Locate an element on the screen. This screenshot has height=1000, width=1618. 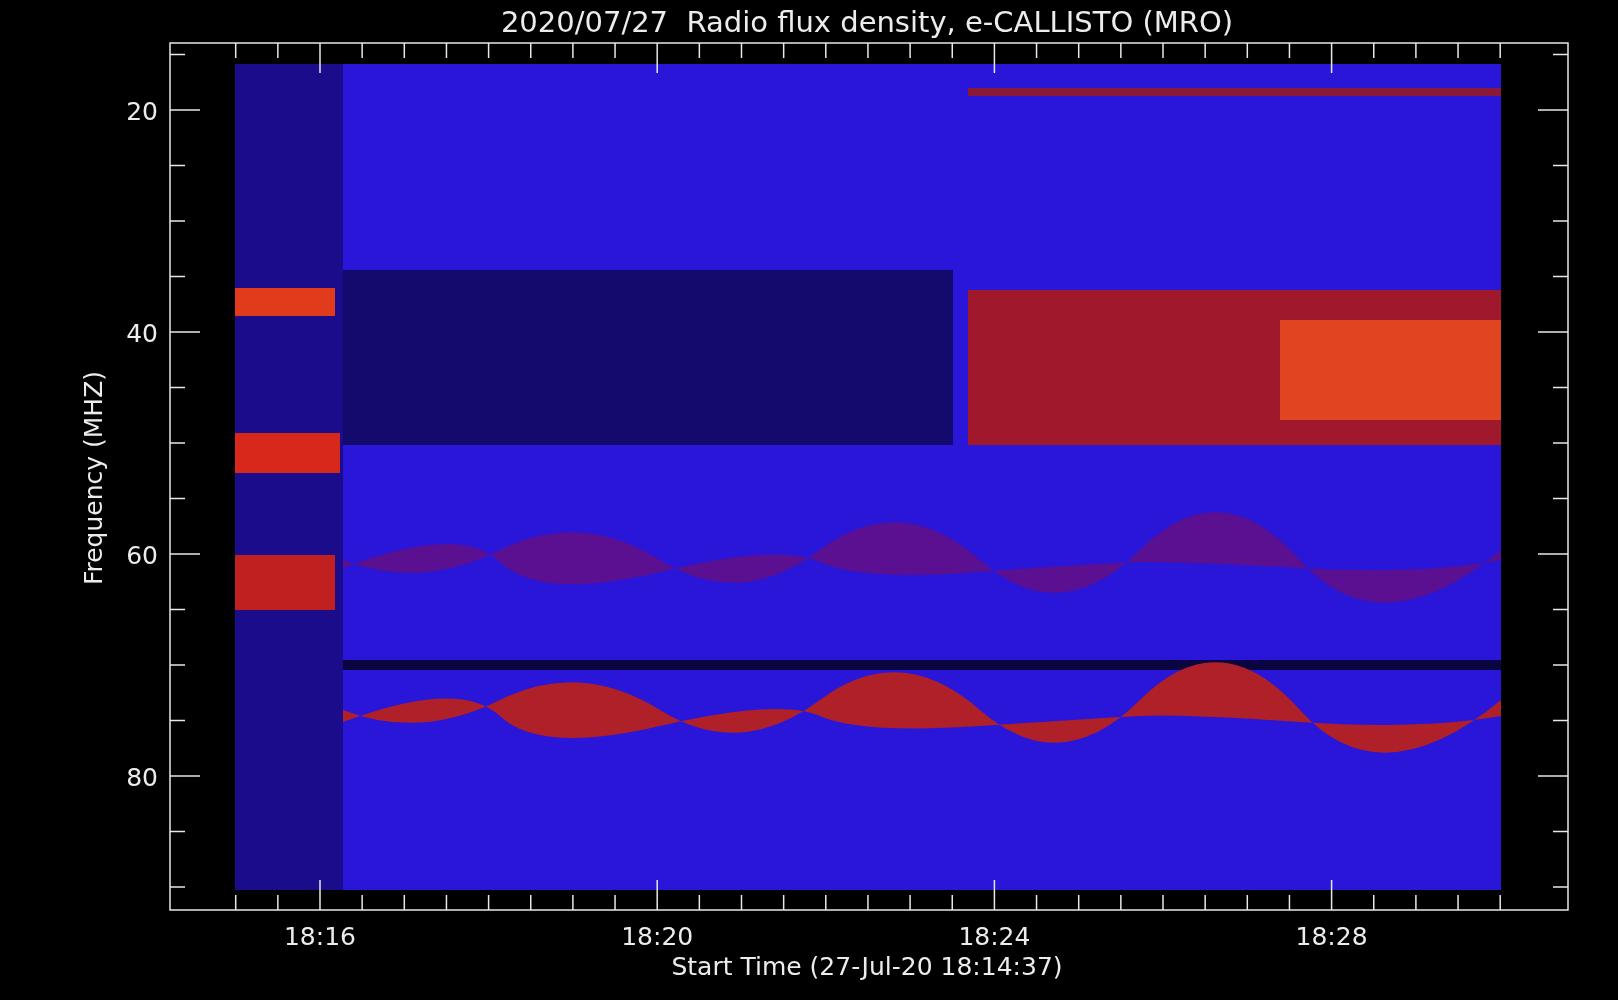
axis-tick-label: 40 is located at coordinates (142, 333).